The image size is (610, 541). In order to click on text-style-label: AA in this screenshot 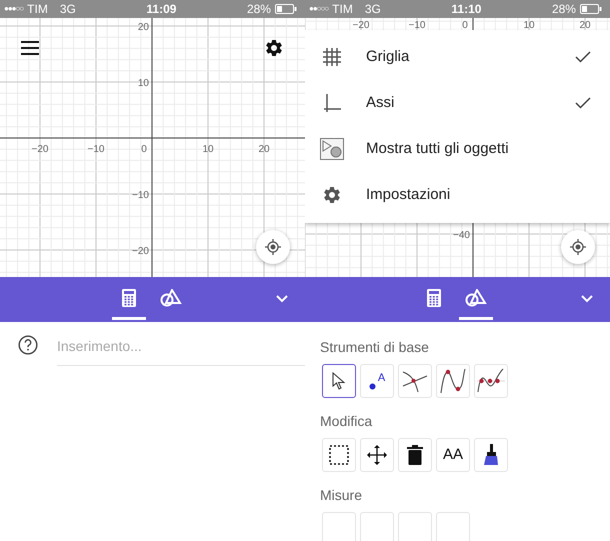, I will do `click(452, 454)`.